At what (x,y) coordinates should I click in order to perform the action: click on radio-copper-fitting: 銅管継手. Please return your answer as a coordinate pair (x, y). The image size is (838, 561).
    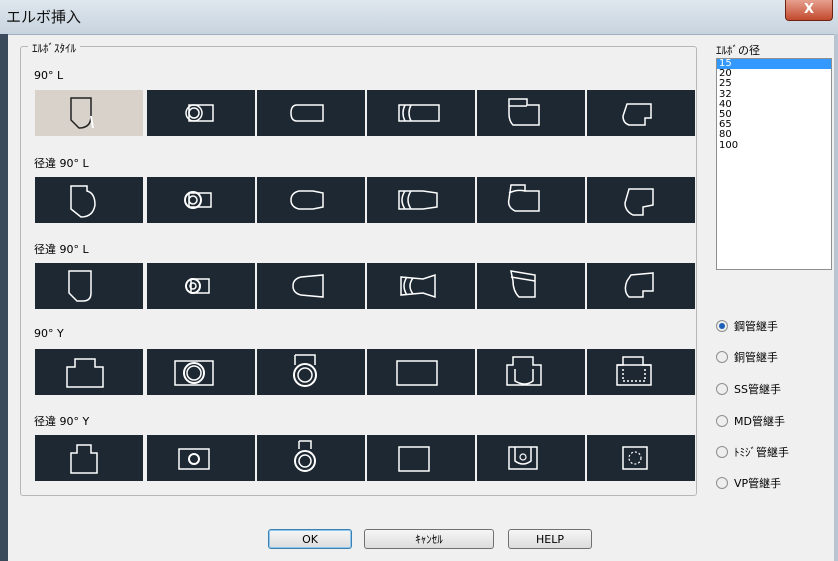
    Looking at the image, I should click on (747, 357).